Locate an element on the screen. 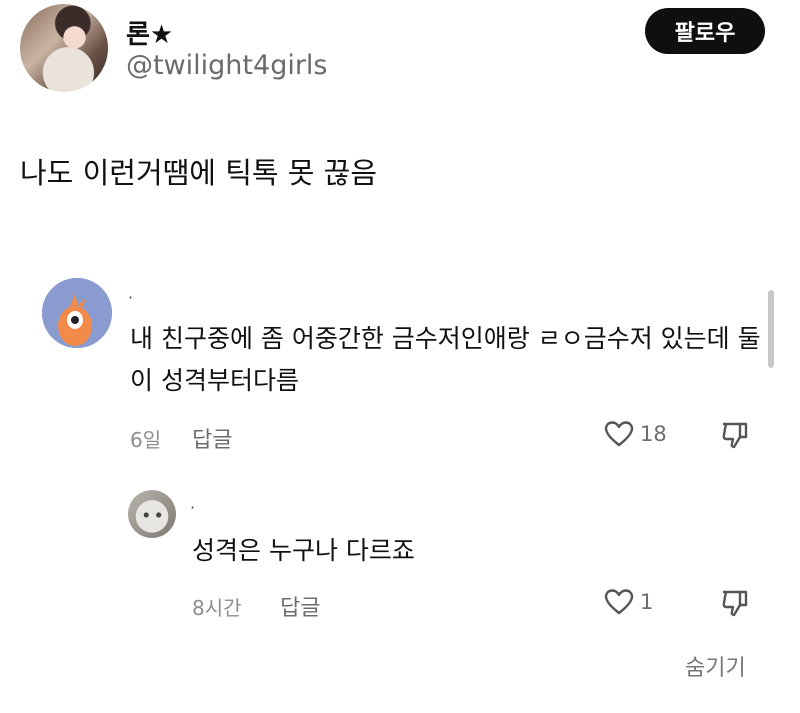 Image resolution: width=800 pixels, height=713 pixels. comment-time: 6일 is located at coordinates (146, 440).